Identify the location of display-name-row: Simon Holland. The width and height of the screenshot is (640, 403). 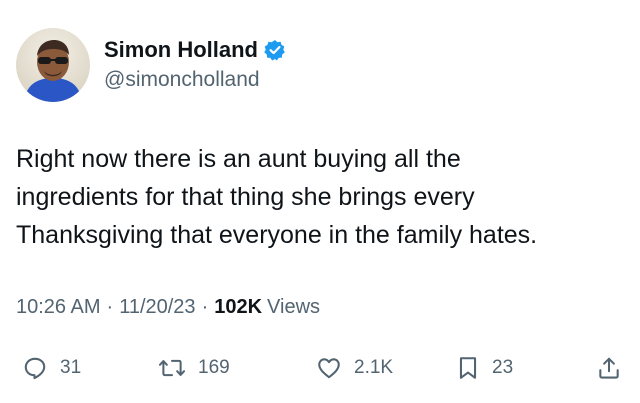
(195, 50).